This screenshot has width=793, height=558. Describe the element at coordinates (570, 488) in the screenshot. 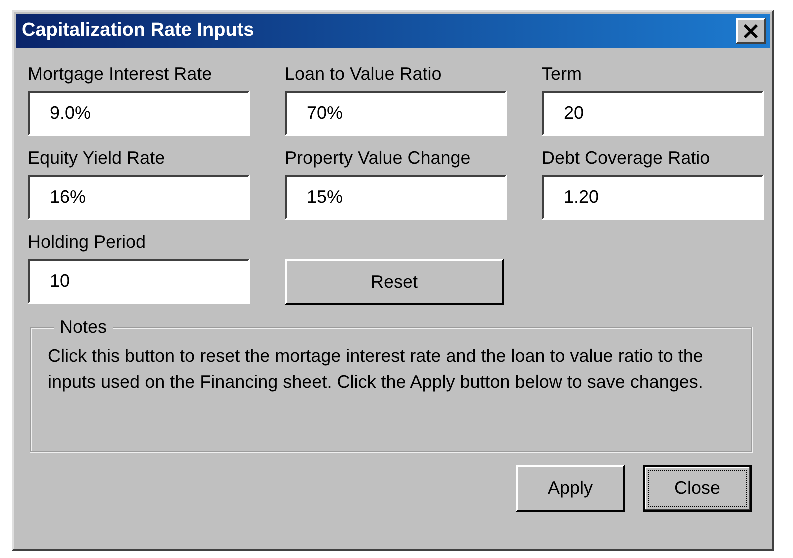

I see `dialog-button: Apply` at that location.